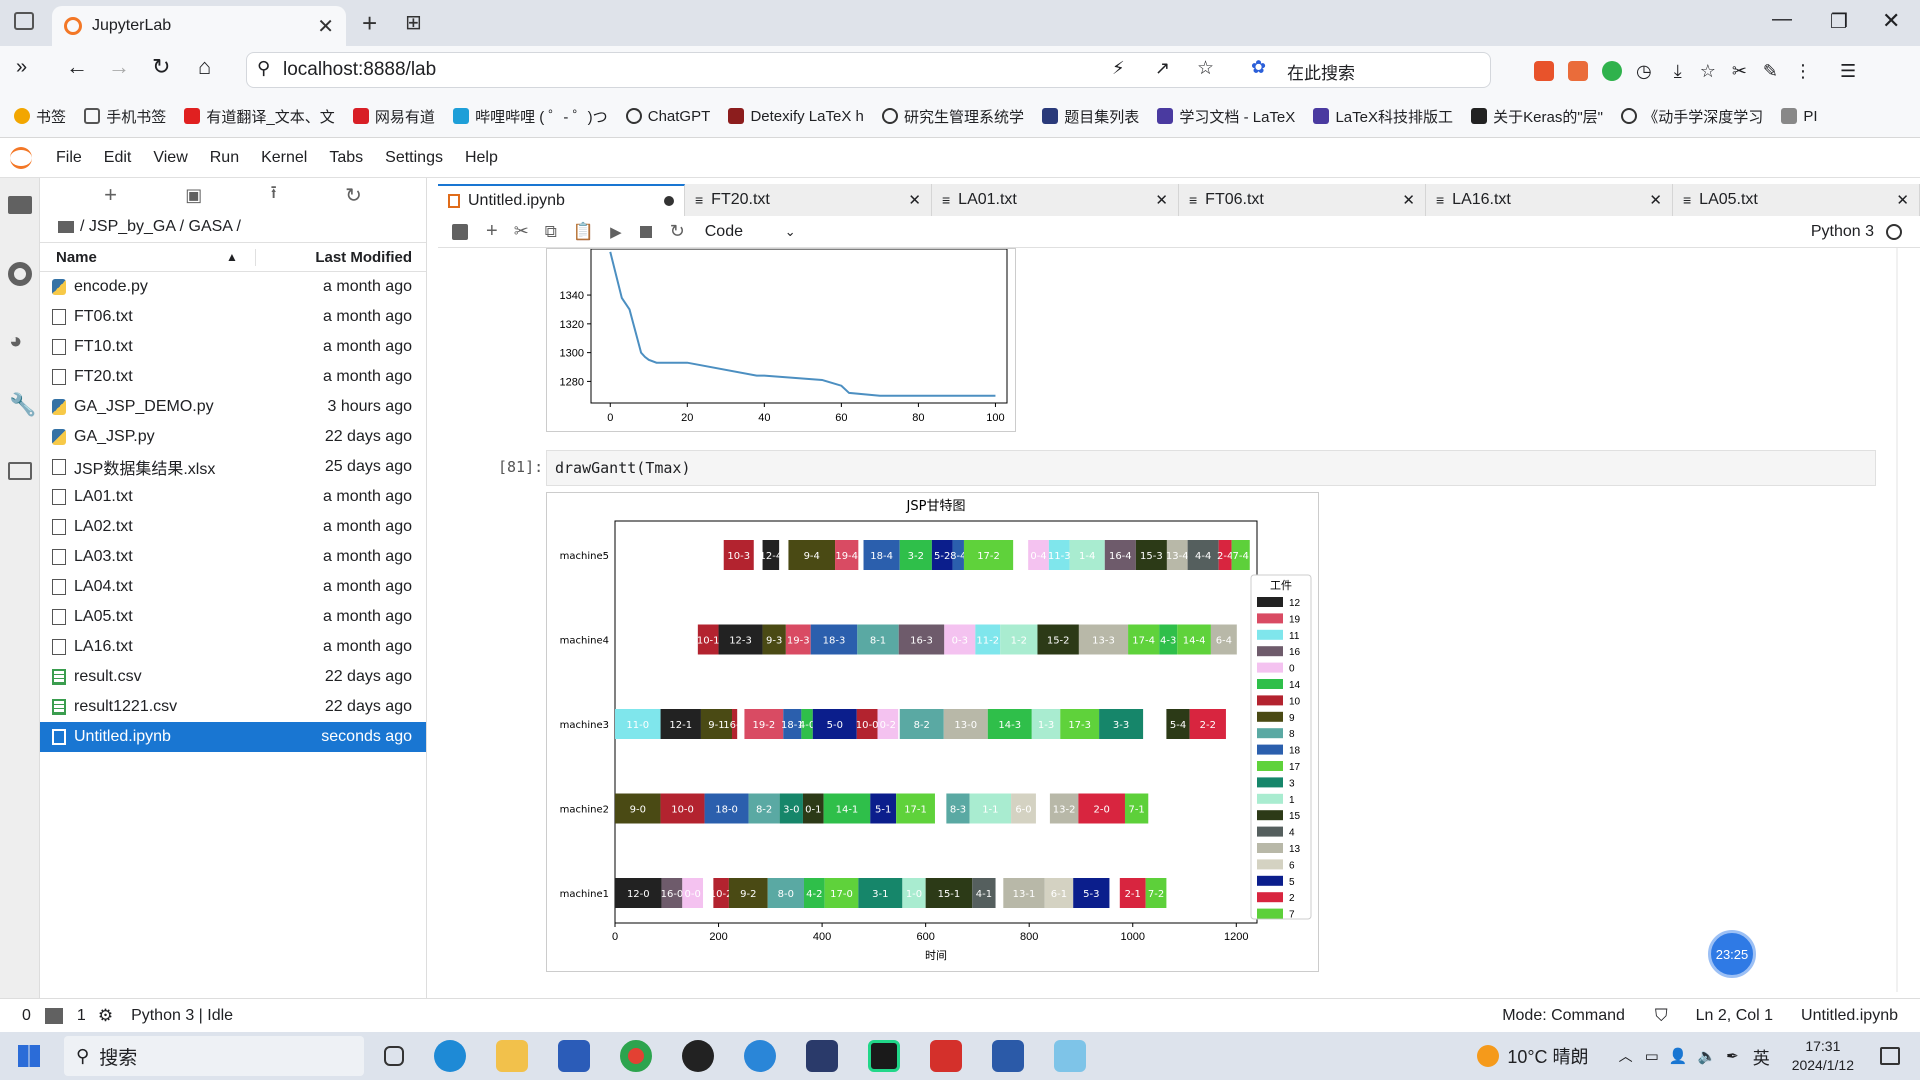  I want to click on weather-icon, so click(1488, 1056).